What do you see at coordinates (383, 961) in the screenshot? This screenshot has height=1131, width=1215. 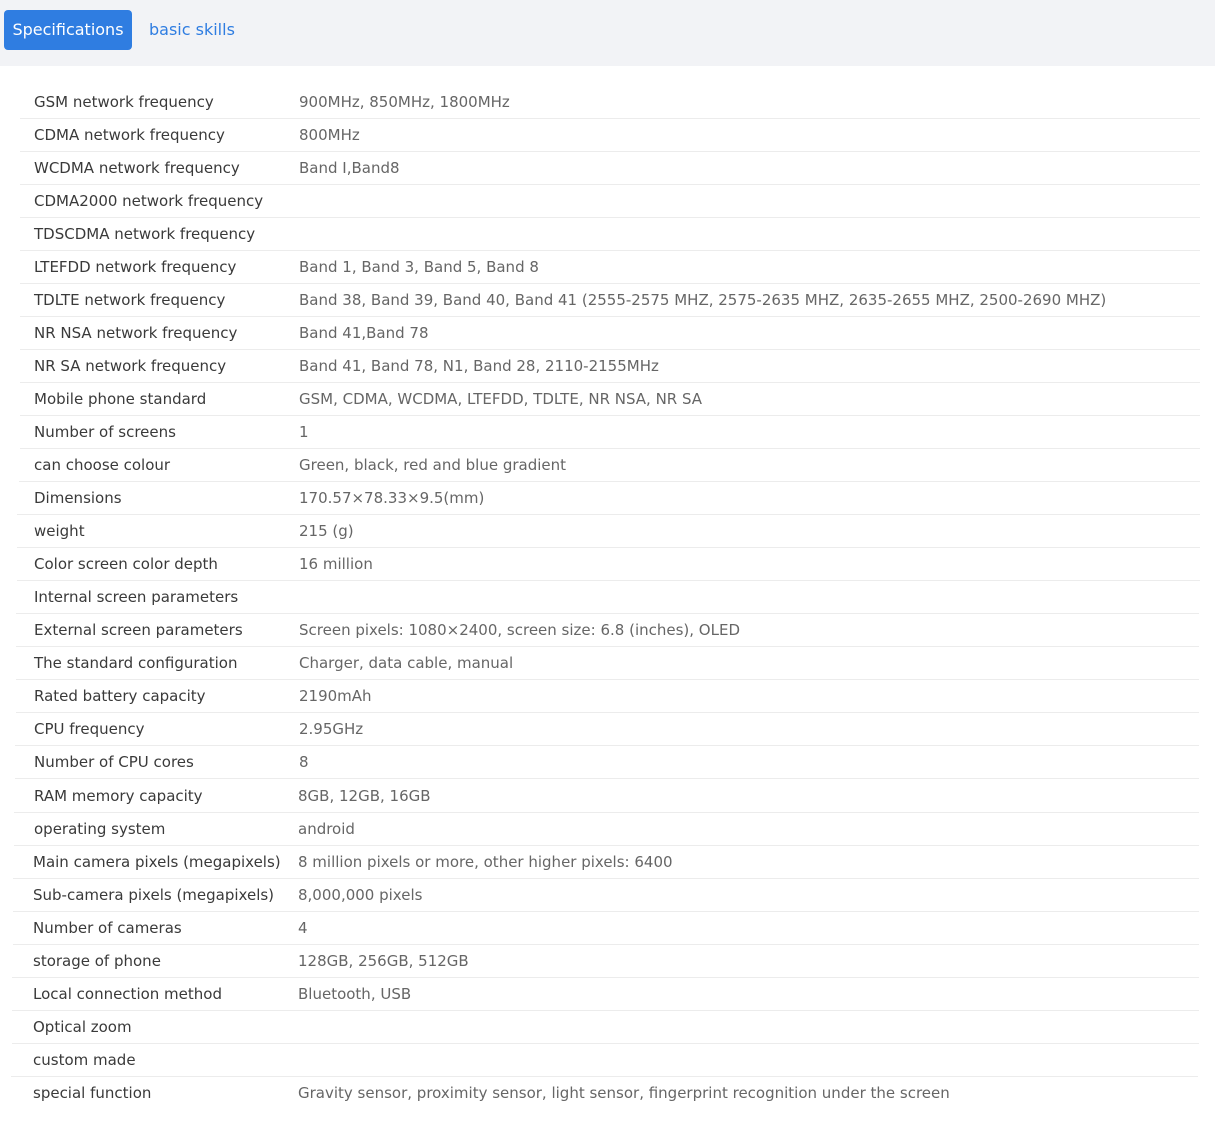 I see `spec-value: 128GB, 256GB, 512GB` at bounding box center [383, 961].